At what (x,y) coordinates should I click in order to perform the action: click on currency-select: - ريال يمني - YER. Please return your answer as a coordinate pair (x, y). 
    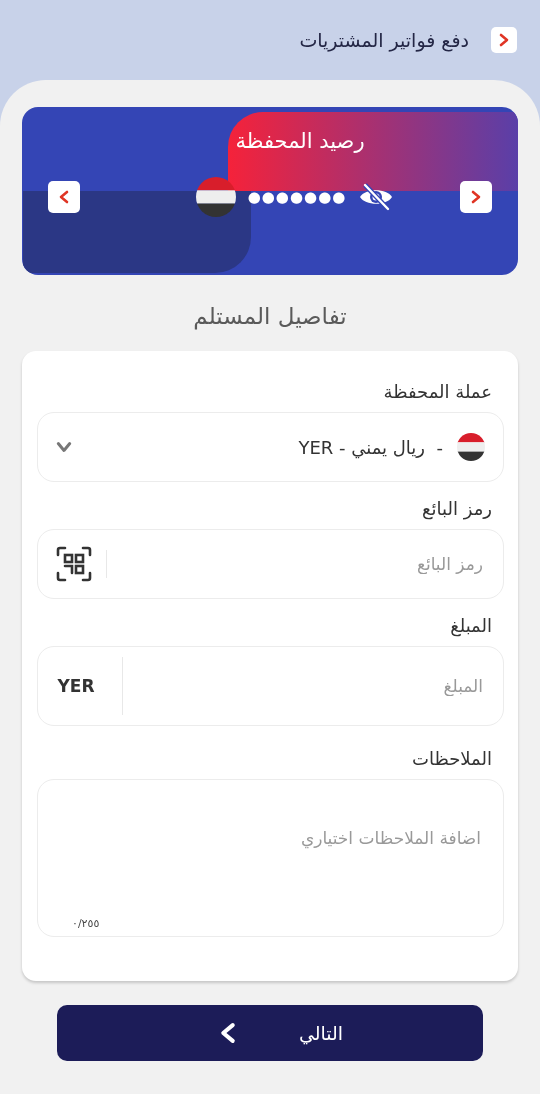
    Looking at the image, I should click on (270, 447).